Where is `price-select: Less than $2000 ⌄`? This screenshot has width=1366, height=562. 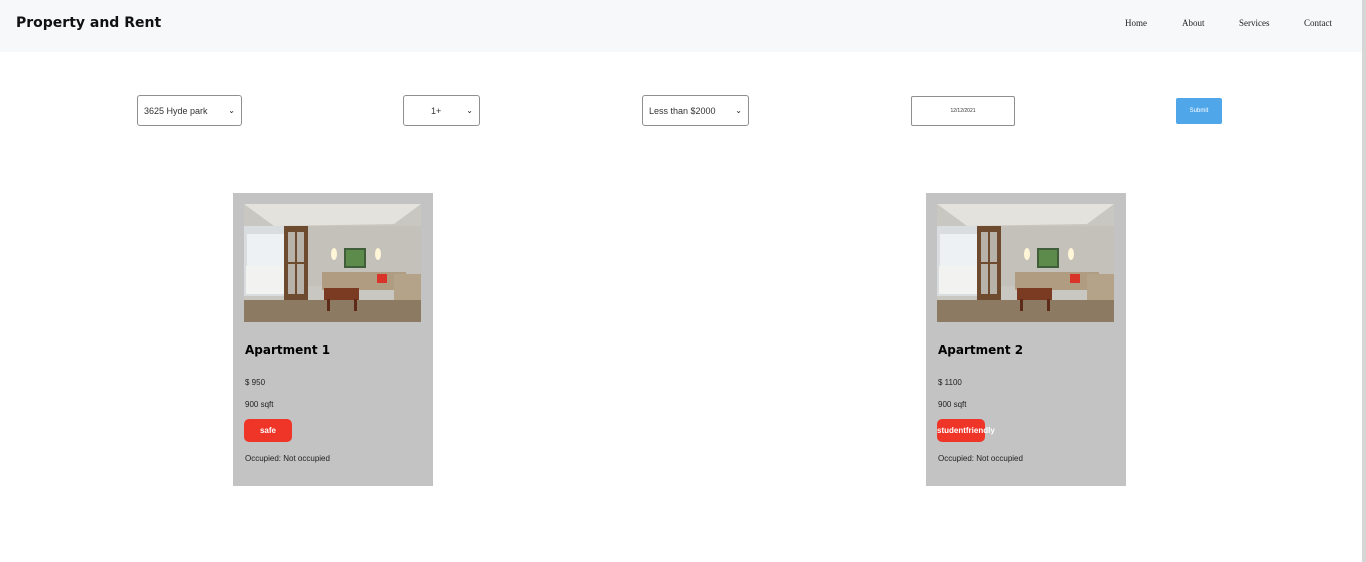
price-select: Less than $2000 ⌄ is located at coordinates (695, 110).